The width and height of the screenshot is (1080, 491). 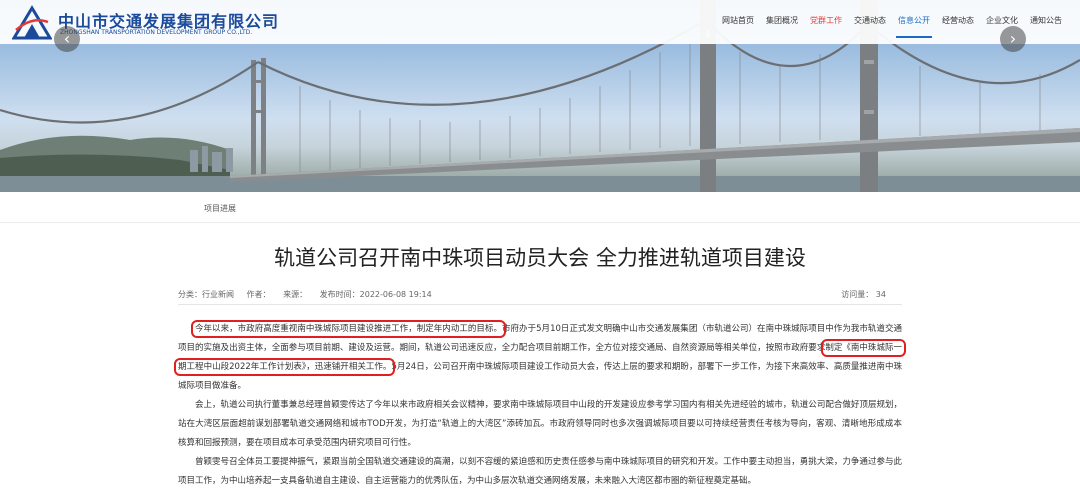 I want to click on nav-notices: 通知公告, so click(x=1046, y=22).